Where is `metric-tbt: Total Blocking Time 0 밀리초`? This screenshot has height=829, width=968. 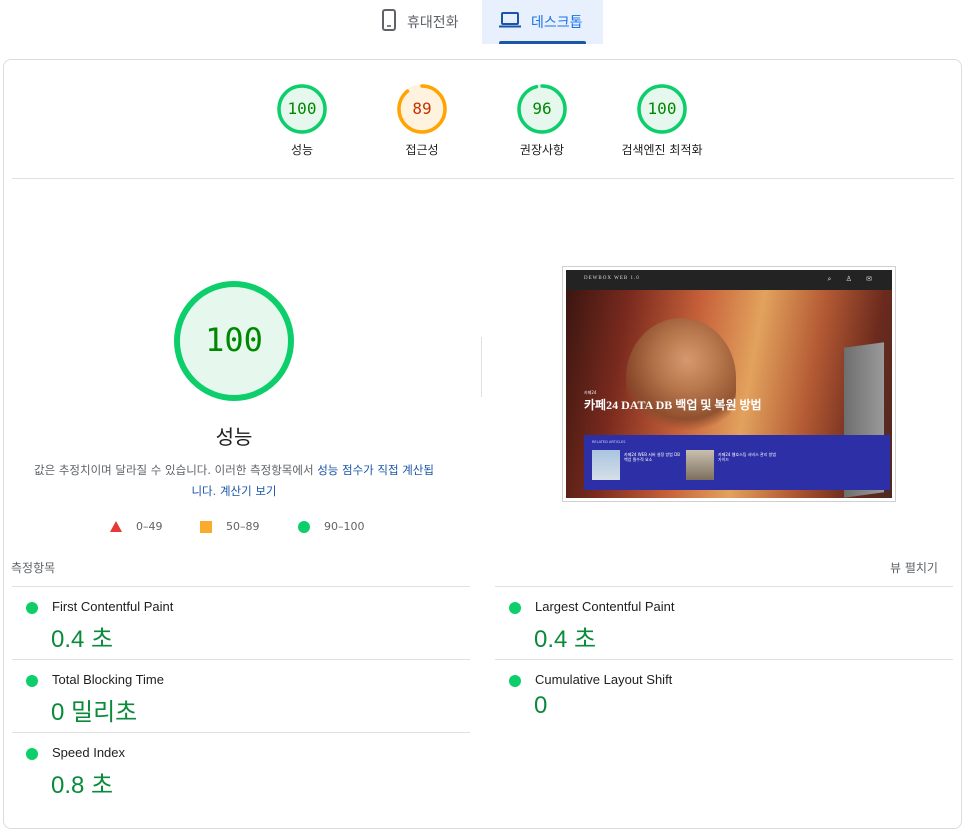 metric-tbt: Total Blocking Time 0 밀리초 is located at coordinates (241, 695).